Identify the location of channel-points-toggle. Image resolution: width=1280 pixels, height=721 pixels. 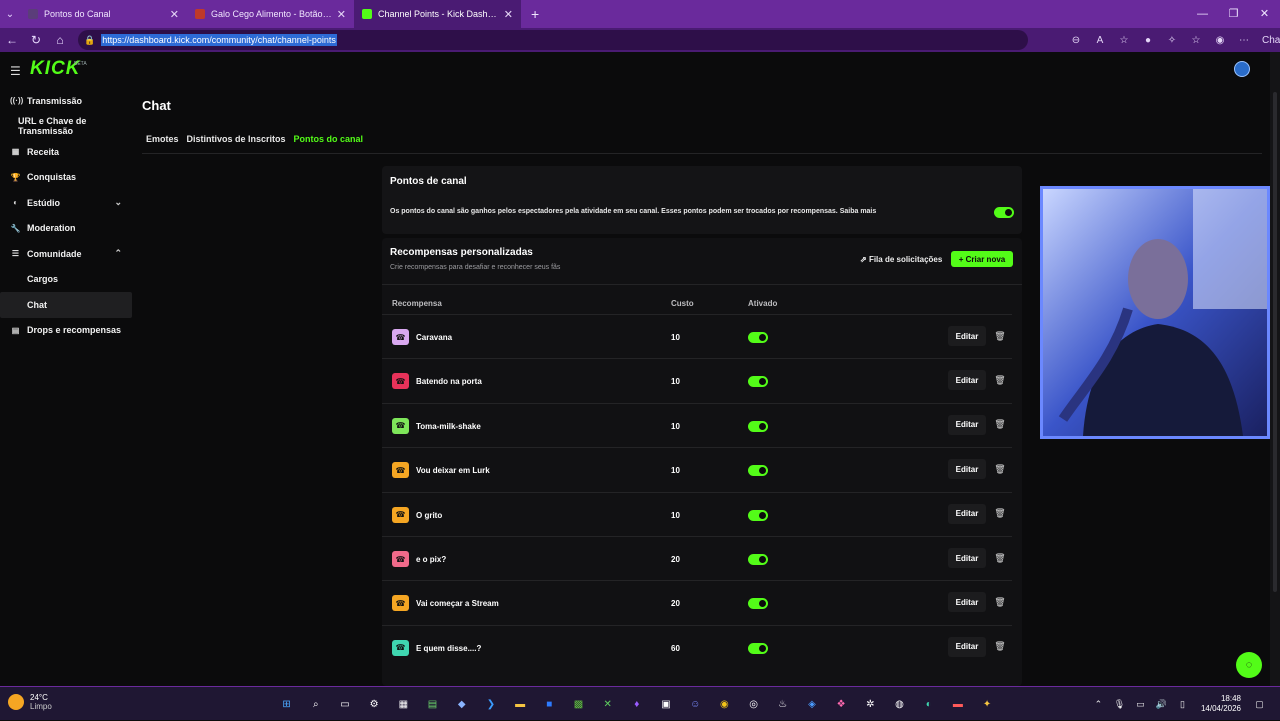
(1004, 212).